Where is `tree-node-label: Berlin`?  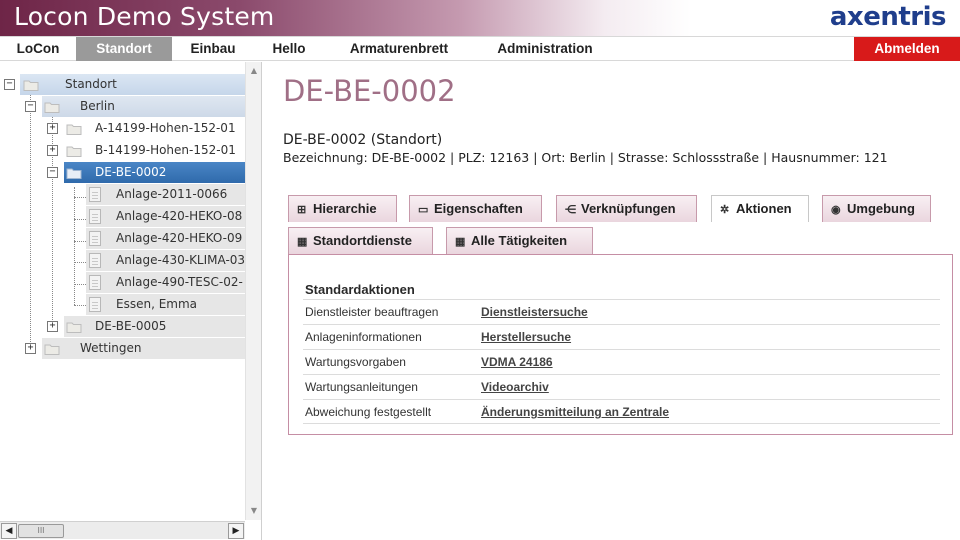 tree-node-label: Berlin is located at coordinates (97, 106).